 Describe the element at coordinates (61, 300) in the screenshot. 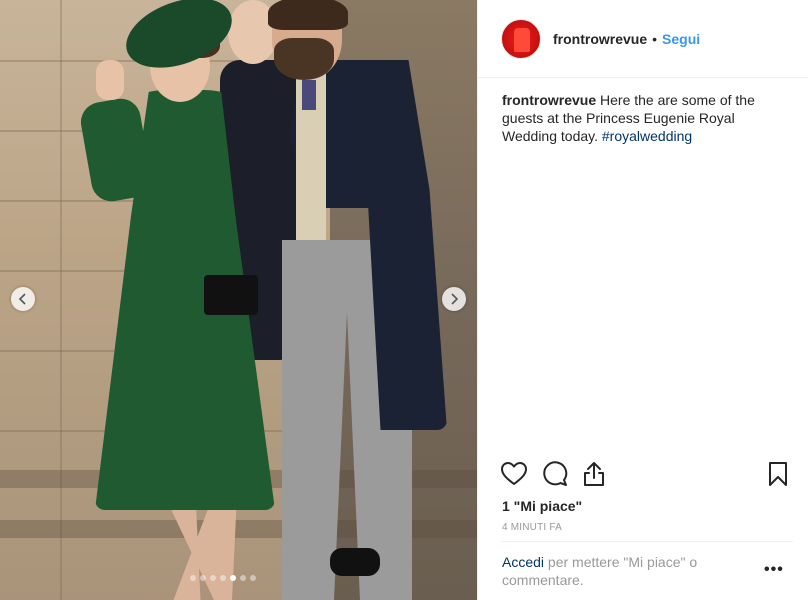

I see `wall-joint` at that location.